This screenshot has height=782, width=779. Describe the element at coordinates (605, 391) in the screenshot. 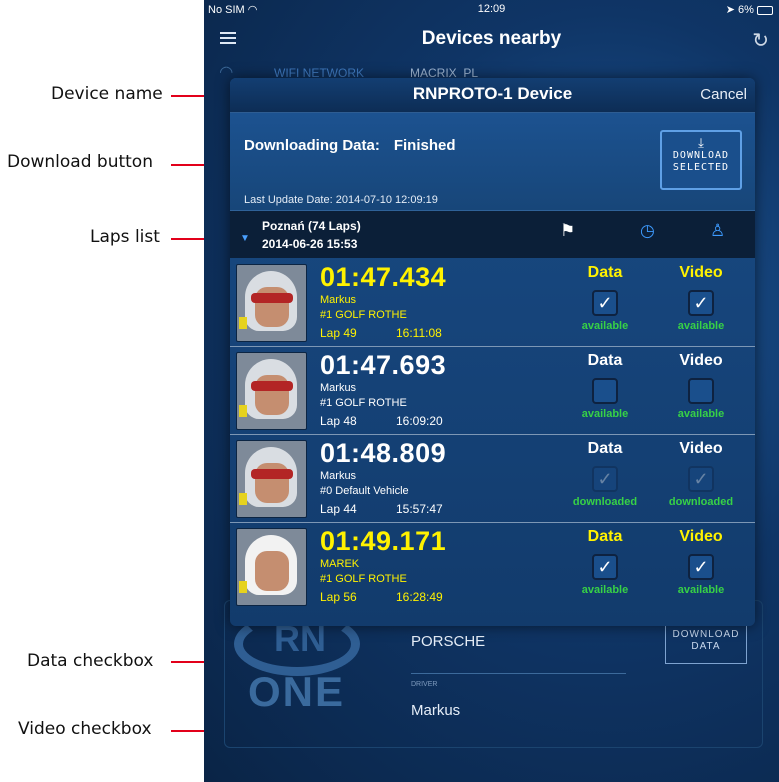

I see `data-checkbox` at that location.